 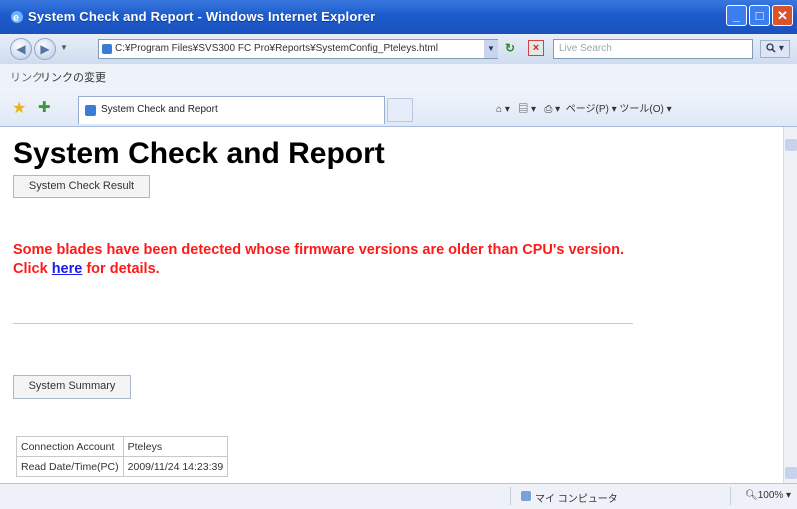 What do you see at coordinates (398, 496) in the screenshot?
I see `status-bar: マイ コンピュータ 🔍︎100% ▾` at bounding box center [398, 496].